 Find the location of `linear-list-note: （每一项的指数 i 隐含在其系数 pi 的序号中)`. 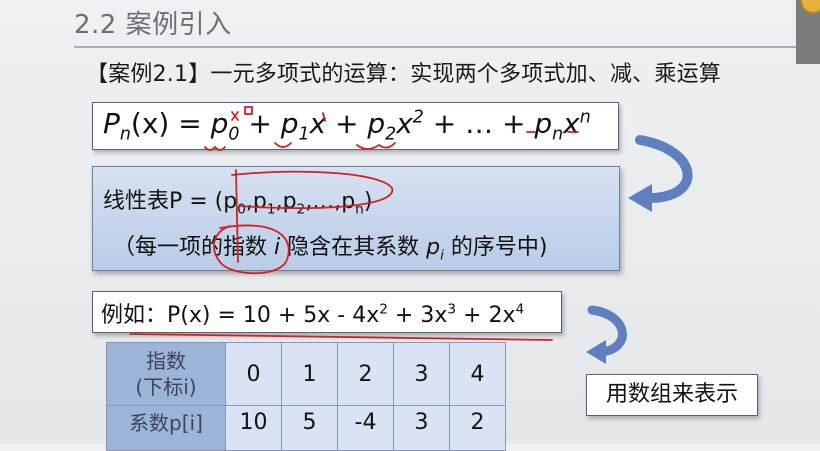

linear-list-note: （每一项的指数 i 隐含在其系数 pi 的序号中) is located at coordinates (330, 249).